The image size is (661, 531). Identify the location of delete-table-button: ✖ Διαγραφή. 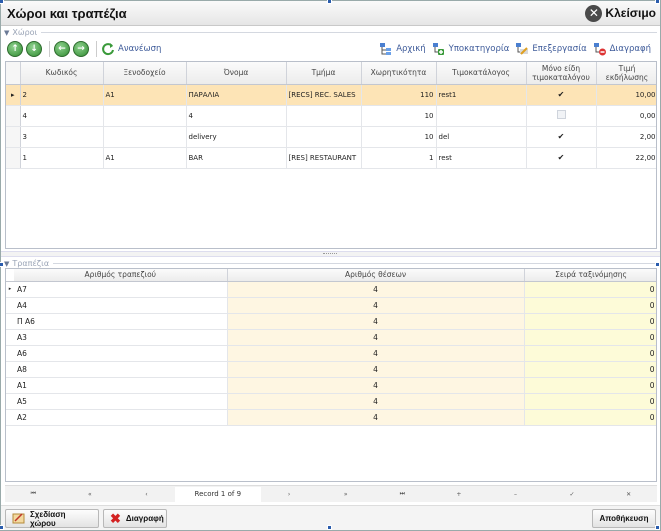
(135, 518).